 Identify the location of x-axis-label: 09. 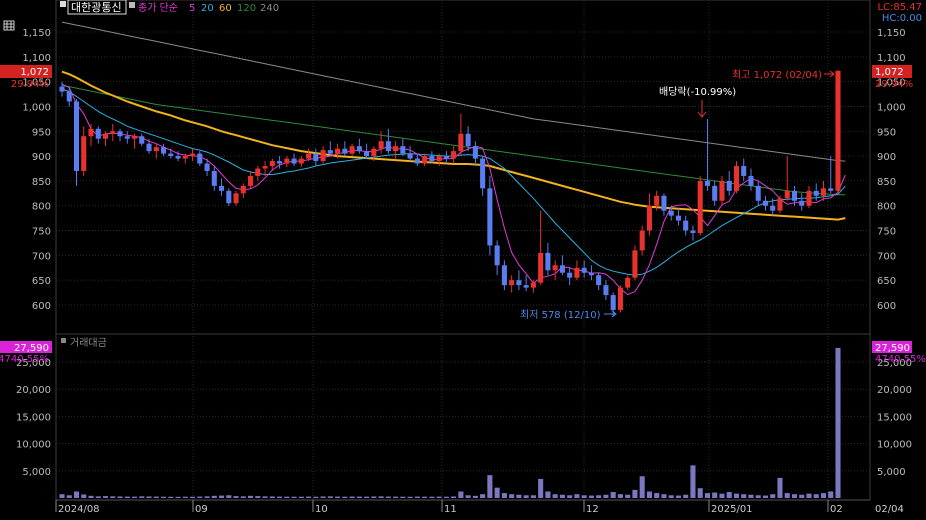
(201, 509).